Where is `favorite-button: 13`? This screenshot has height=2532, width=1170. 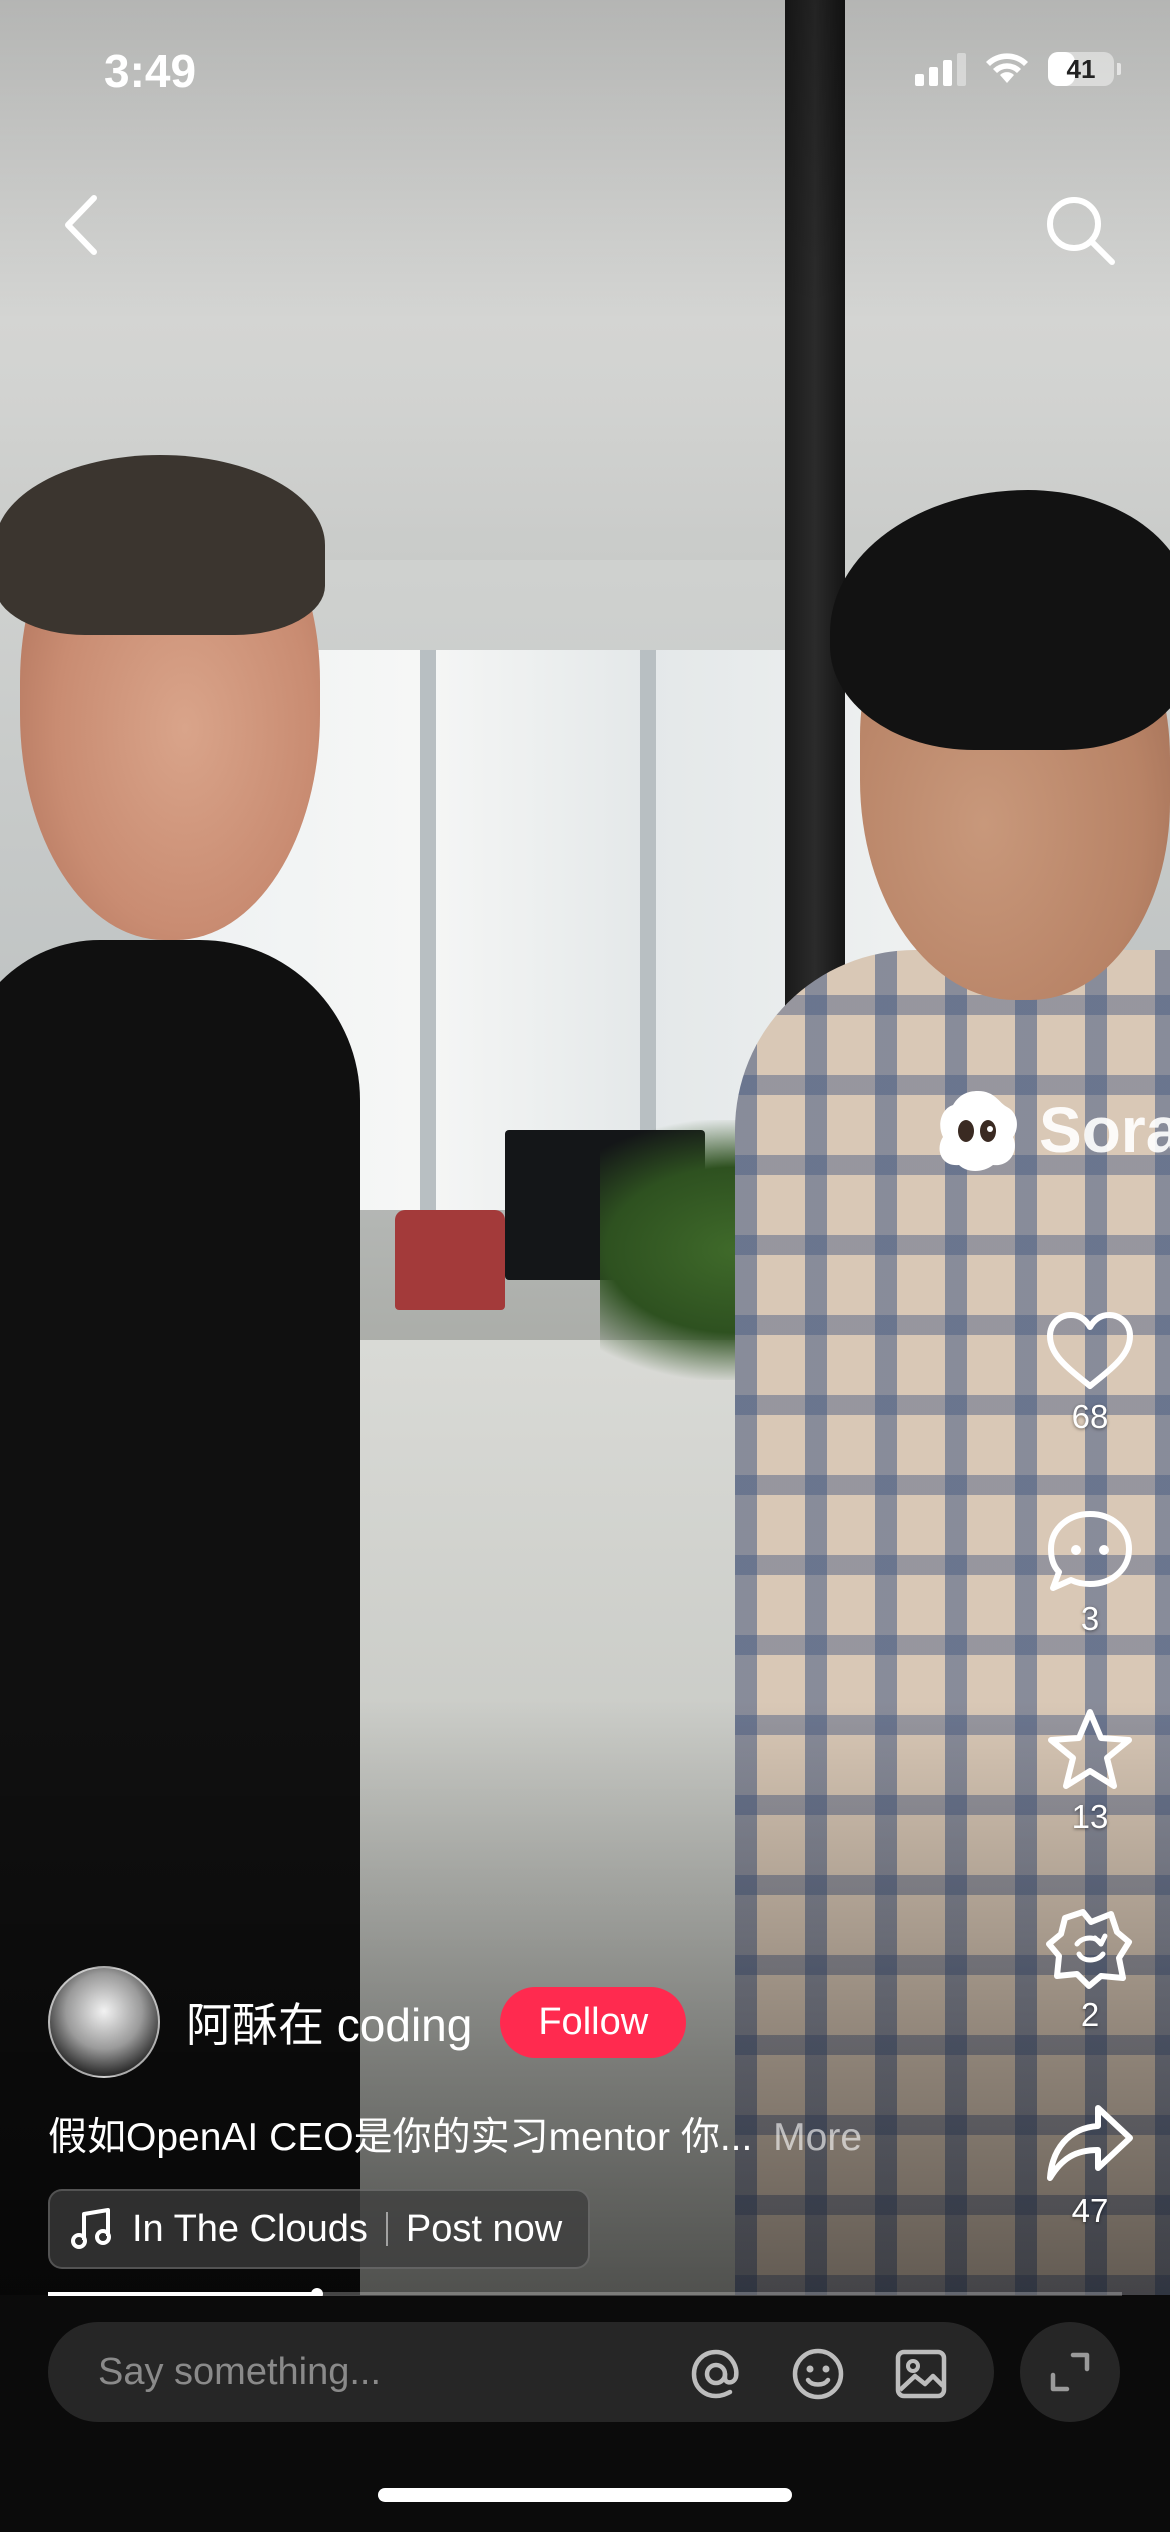
favorite-button: 13 is located at coordinates (1090, 1771).